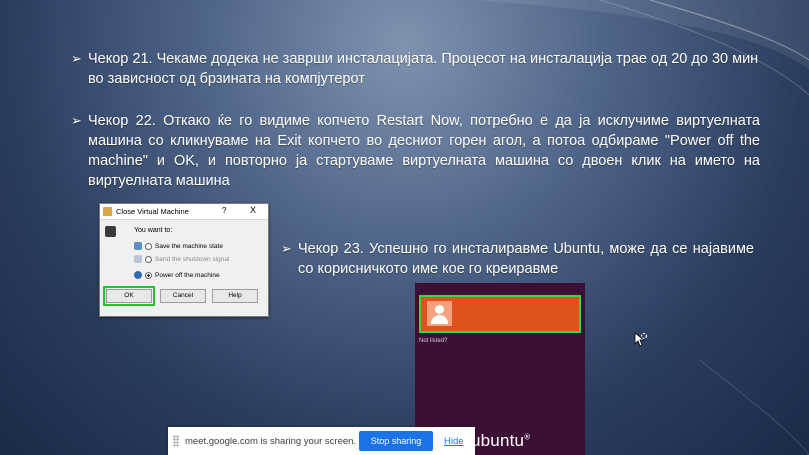  What do you see at coordinates (641, 339) in the screenshot?
I see `loading-cursor-icon` at bounding box center [641, 339].